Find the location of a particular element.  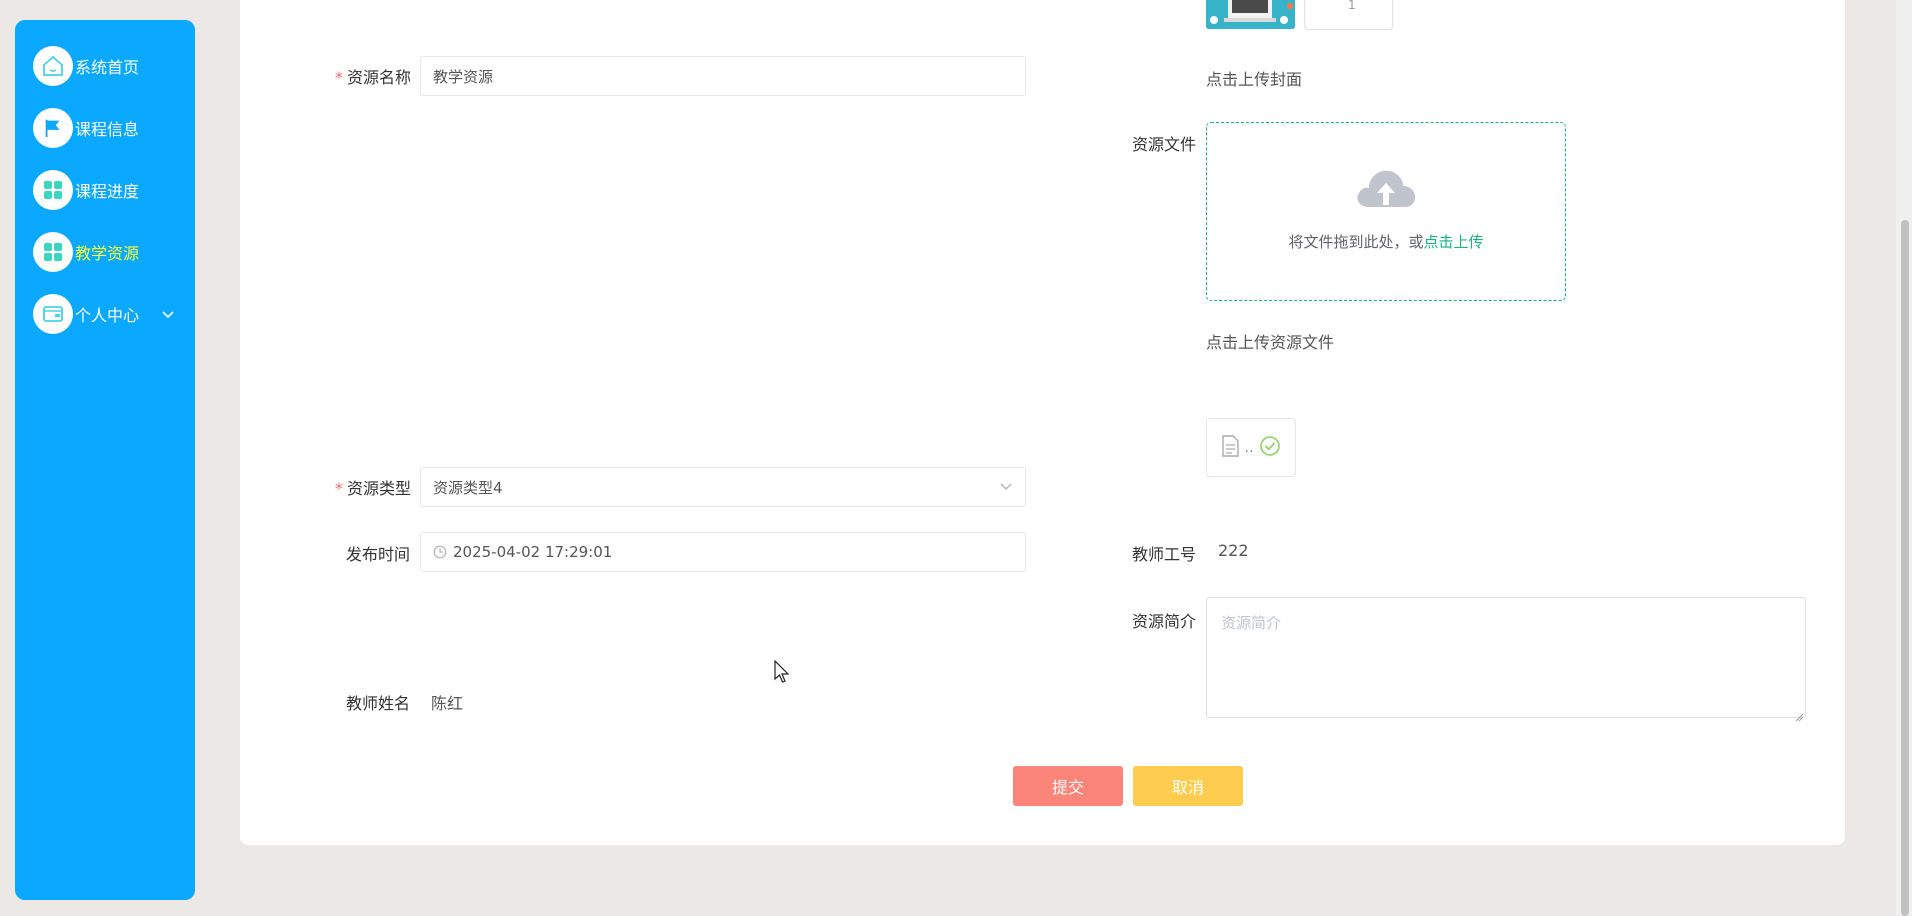

cover-upload-hint: 点击上传封面 is located at coordinates (1254, 79).